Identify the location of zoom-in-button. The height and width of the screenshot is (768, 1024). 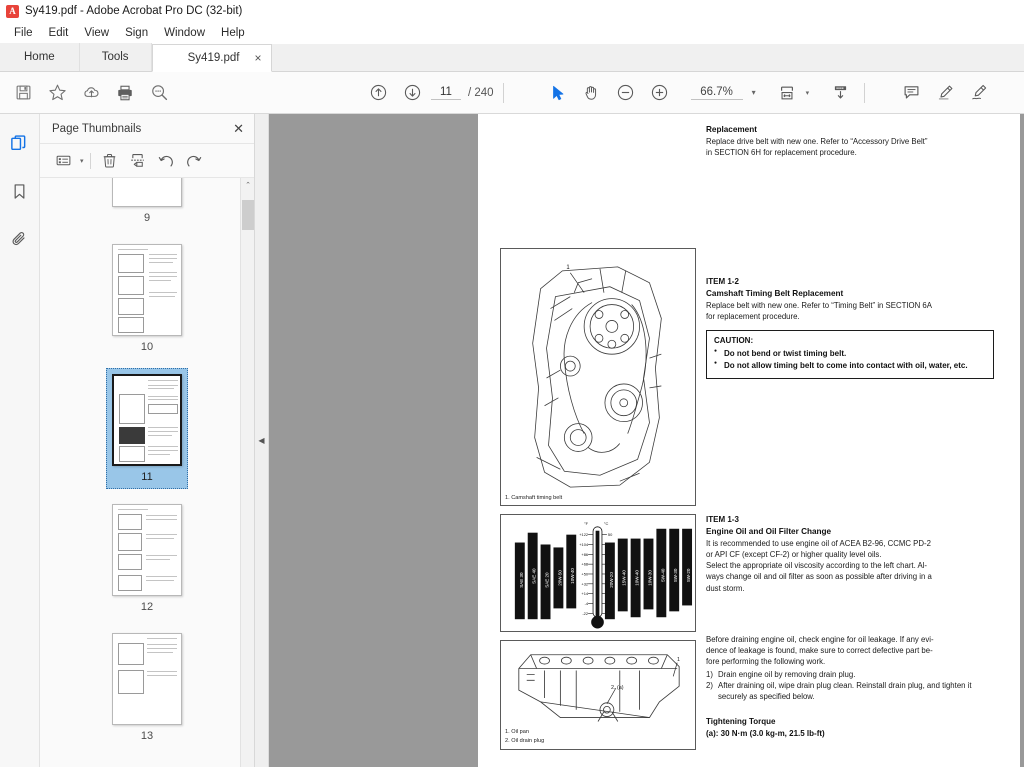
(660, 93).